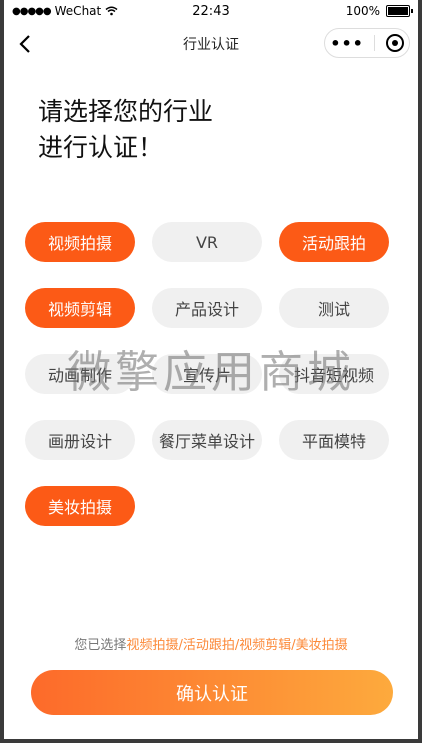 Image resolution: width=422 pixels, height=743 pixels. What do you see at coordinates (80, 308) in the screenshot?
I see `industry-tag: 视频剪辑` at bounding box center [80, 308].